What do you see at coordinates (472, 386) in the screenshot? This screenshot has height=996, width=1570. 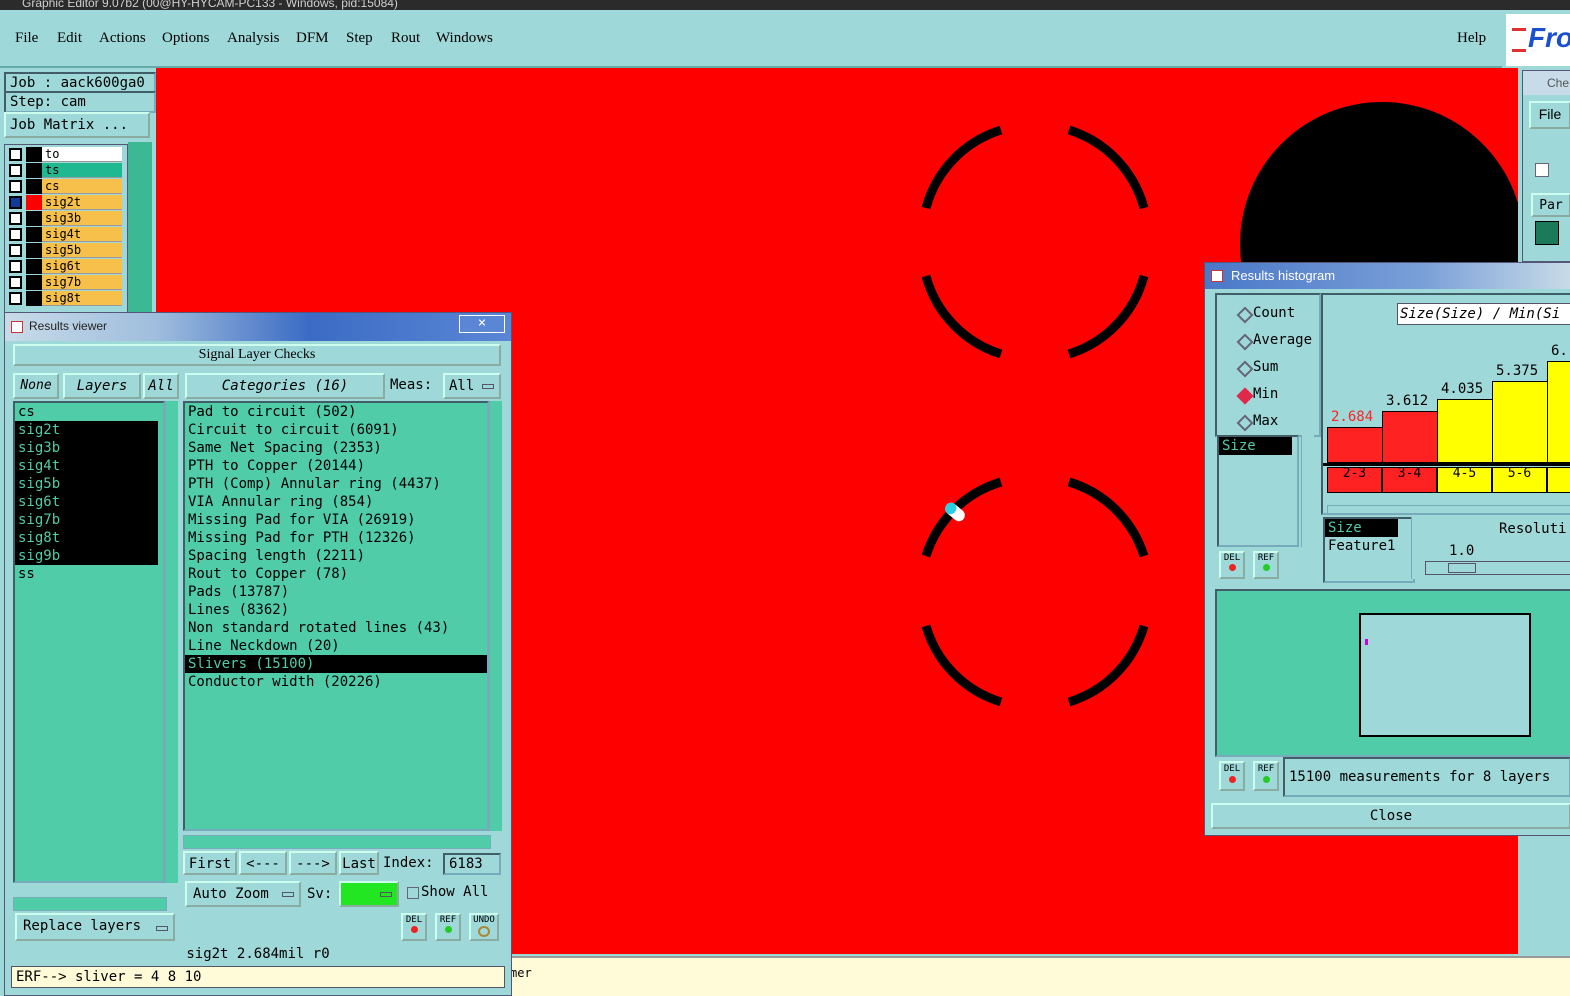 I see `meas-dropdown: All` at bounding box center [472, 386].